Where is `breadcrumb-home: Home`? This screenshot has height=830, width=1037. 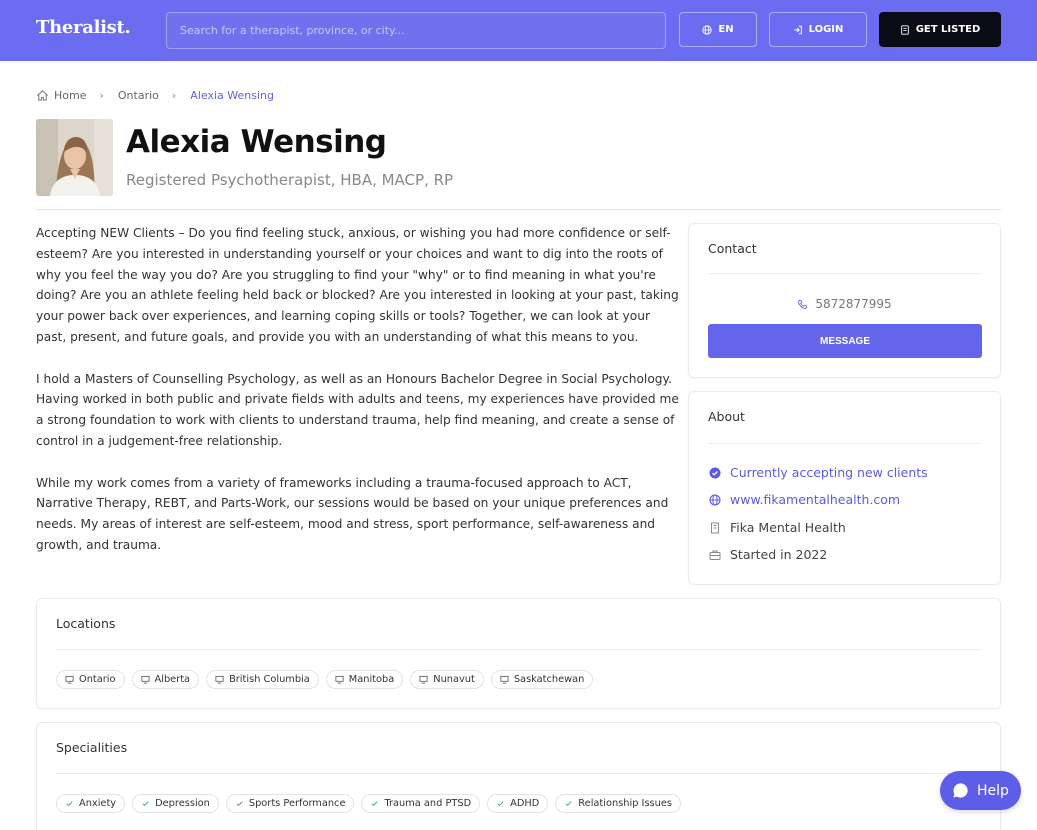 breadcrumb-home: Home is located at coordinates (70, 95).